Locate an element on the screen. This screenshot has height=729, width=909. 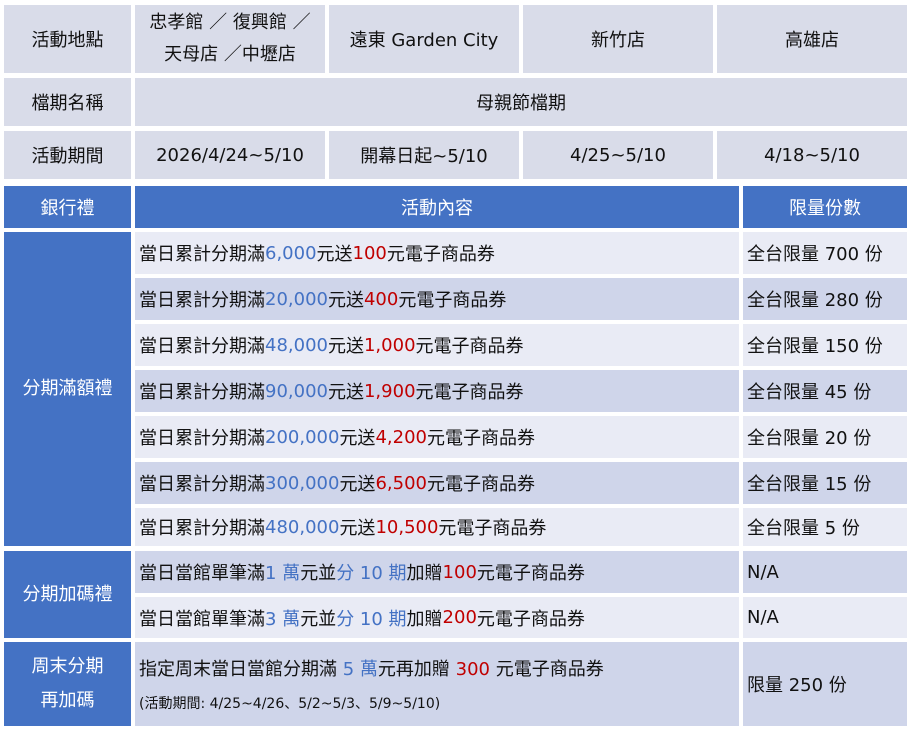
location-label: 活動地點 is located at coordinates (67, 39).